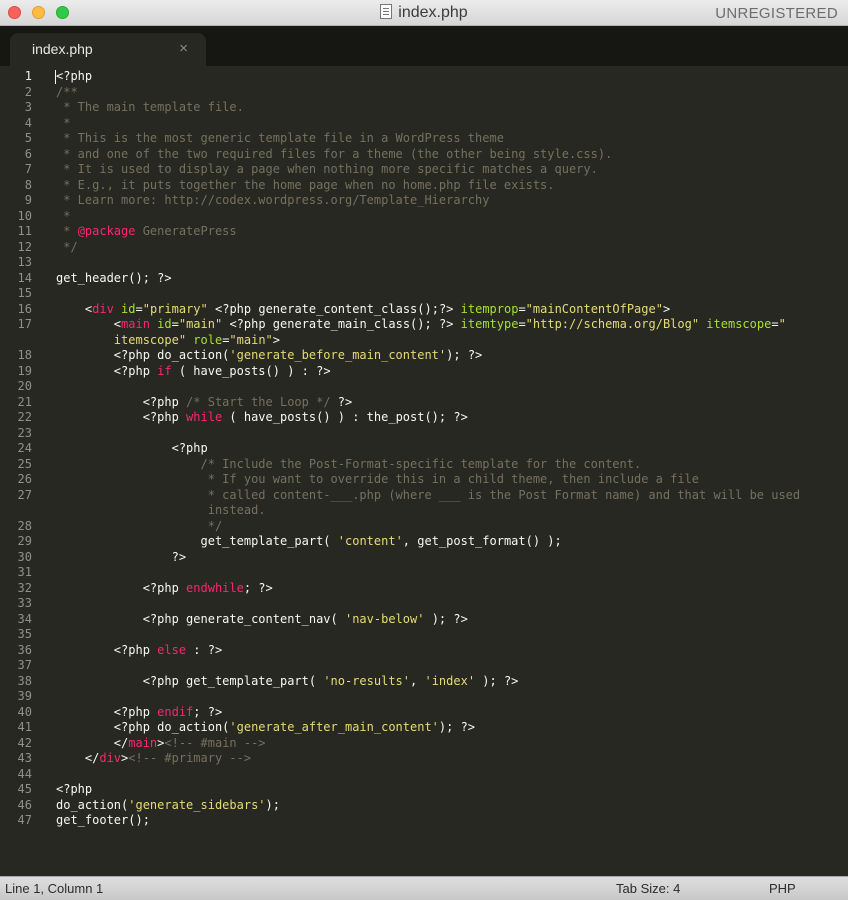 The image size is (848, 900). Describe the element at coordinates (24, 572) in the screenshot. I see `line-number: 31` at that location.